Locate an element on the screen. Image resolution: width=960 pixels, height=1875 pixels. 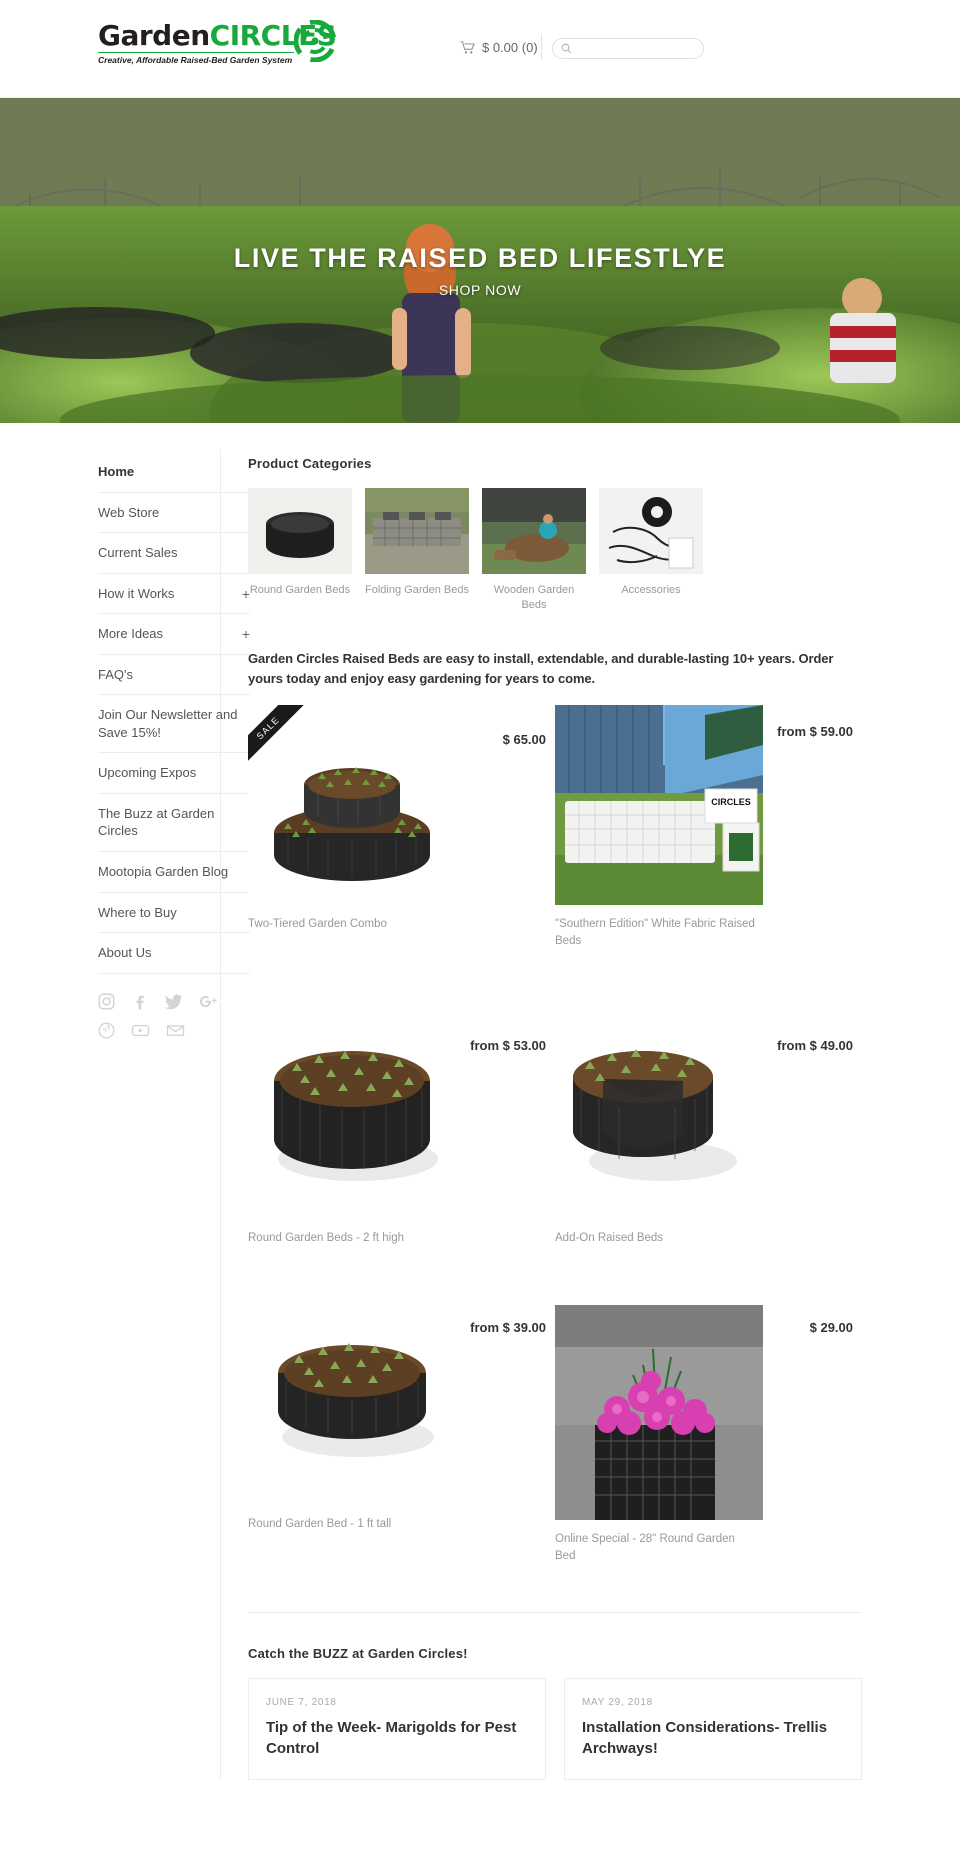
product-title: Round Garden Bed - 1 ft tall is located at coordinates (320, 1523).